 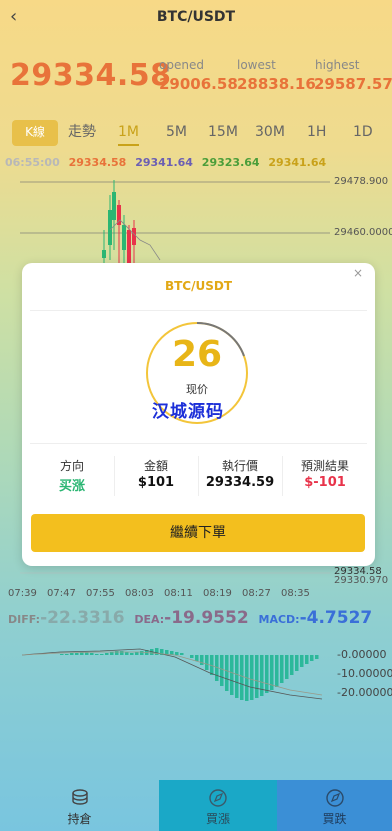 I want to click on result-label: 預測結果, so click(x=324, y=466).